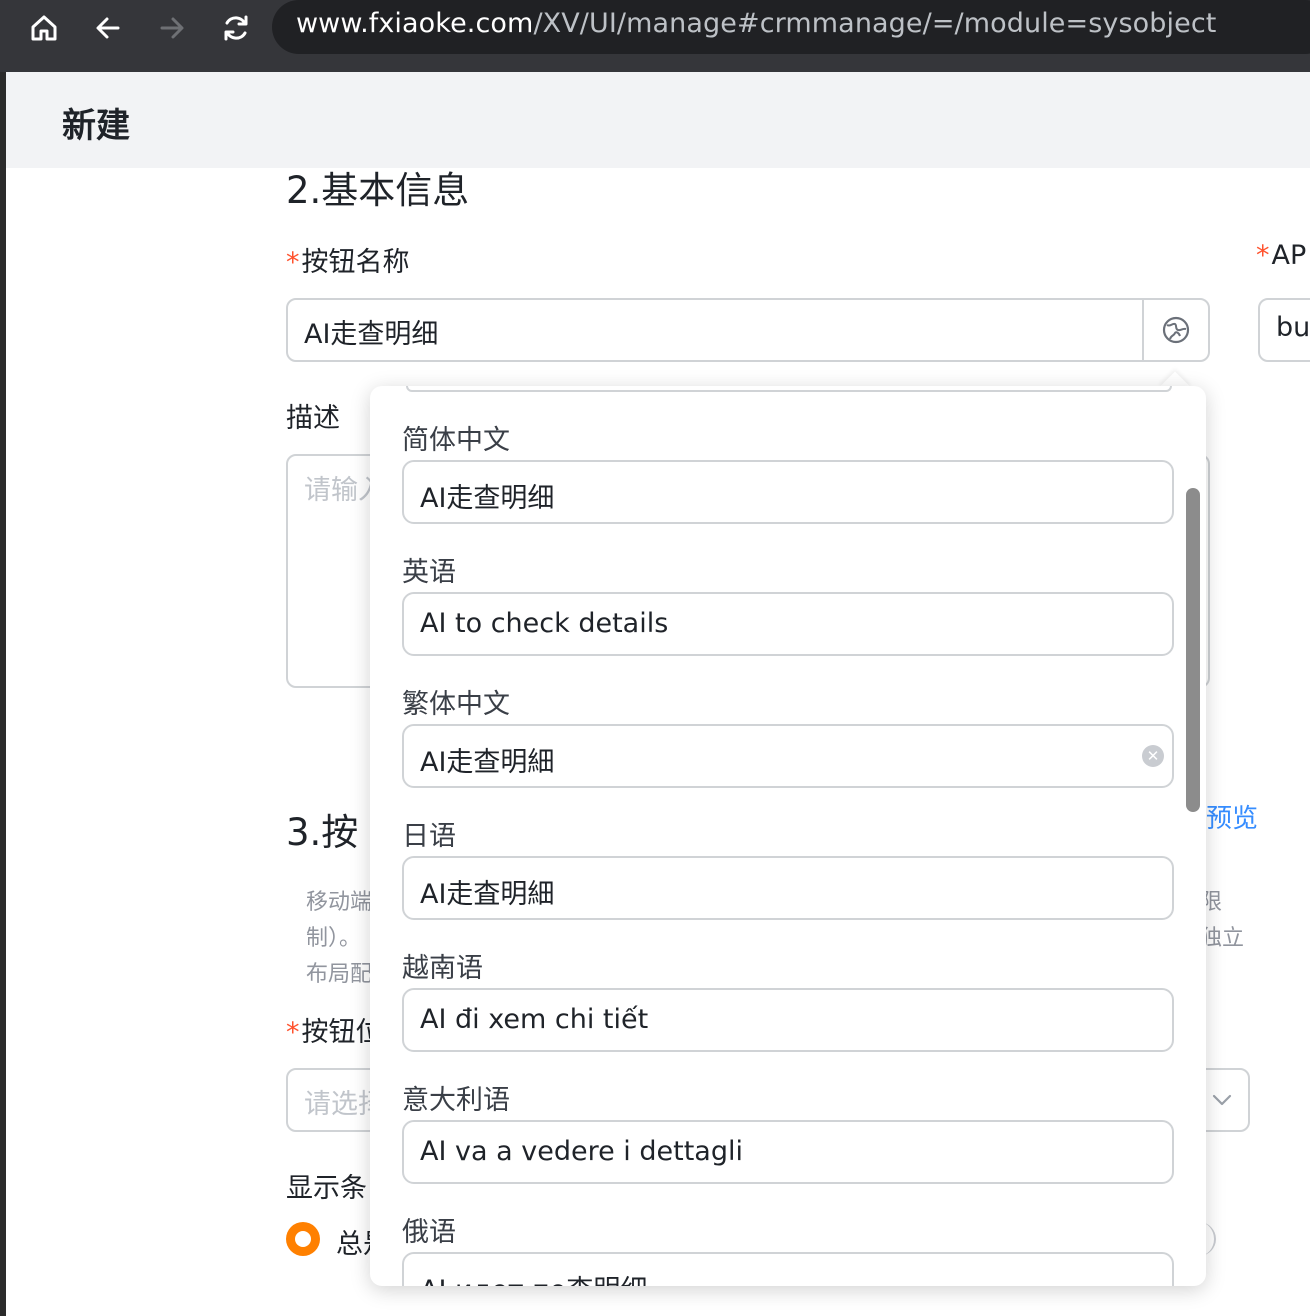 The height and width of the screenshot is (1316, 1310). I want to click on translation-input-it: AI va a vedere i dettagli, so click(788, 1152).